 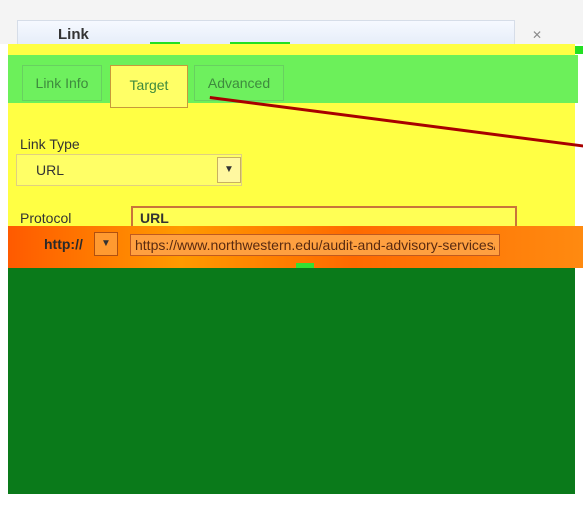 What do you see at coordinates (50, 170) in the screenshot?
I see `link-type-value: URL` at bounding box center [50, 170].